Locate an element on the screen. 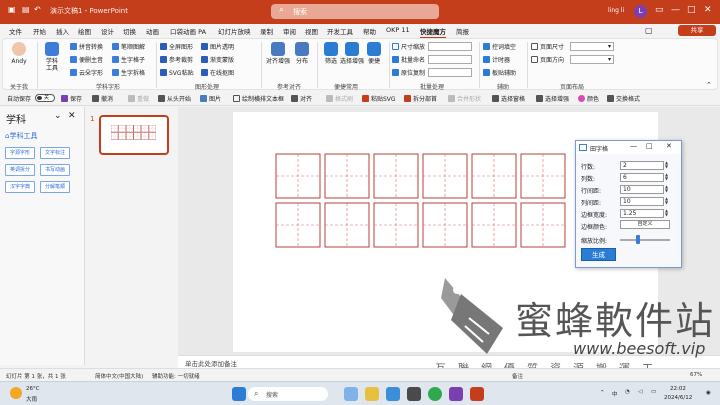 The width and height of the screenshot is (720, 405). scale-slider-thumb is located at coordinates (637, 239).